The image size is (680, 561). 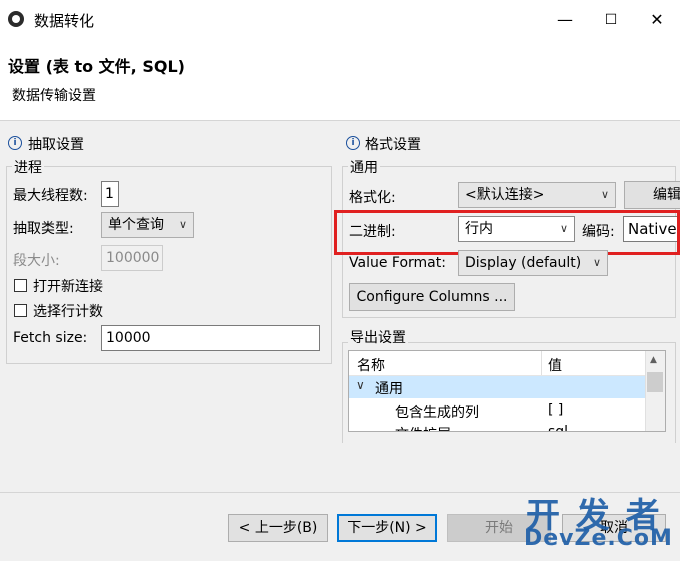 I want to click on general-group-title: 通用, so click(x=364, y=167).